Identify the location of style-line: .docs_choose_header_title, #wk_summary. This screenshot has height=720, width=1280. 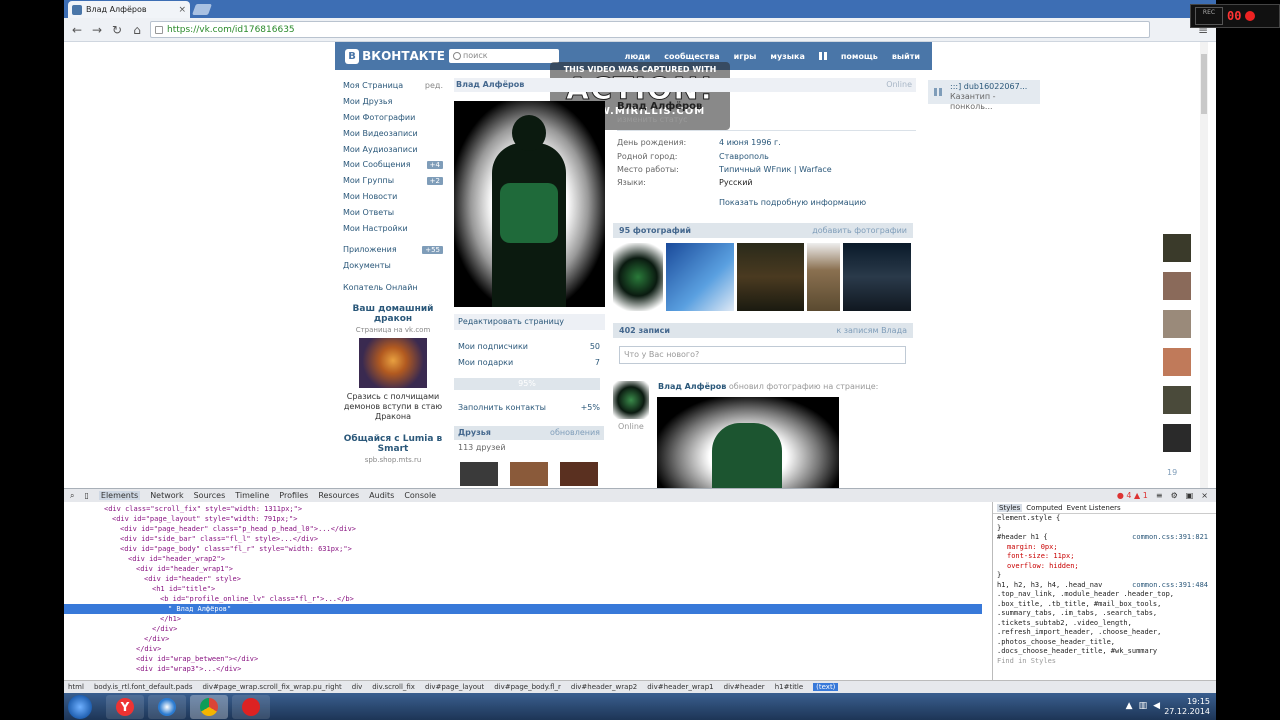
(1104, 652).